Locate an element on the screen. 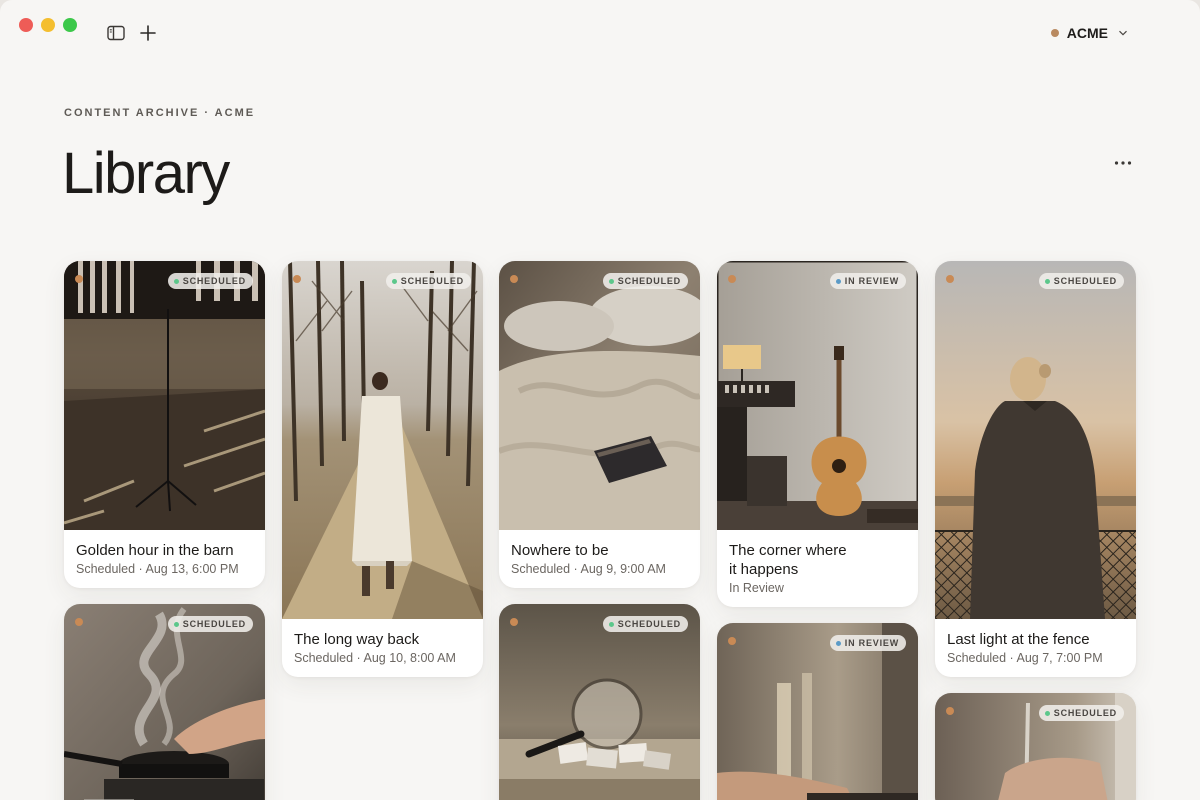 The height and width of the screenshot is (800, 1200). steaming-pan-image is located at coordinates (164, 702).